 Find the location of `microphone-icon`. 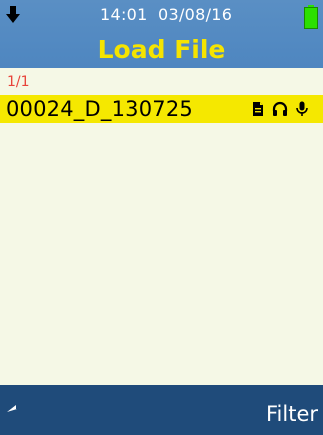

microphone-icon is located at coordinates (302, 108).